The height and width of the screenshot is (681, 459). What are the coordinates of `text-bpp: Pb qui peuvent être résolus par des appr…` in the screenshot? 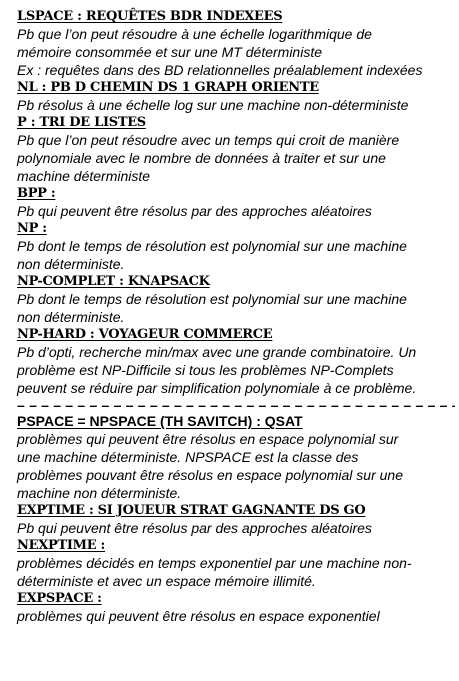 It's located at (236, 211).